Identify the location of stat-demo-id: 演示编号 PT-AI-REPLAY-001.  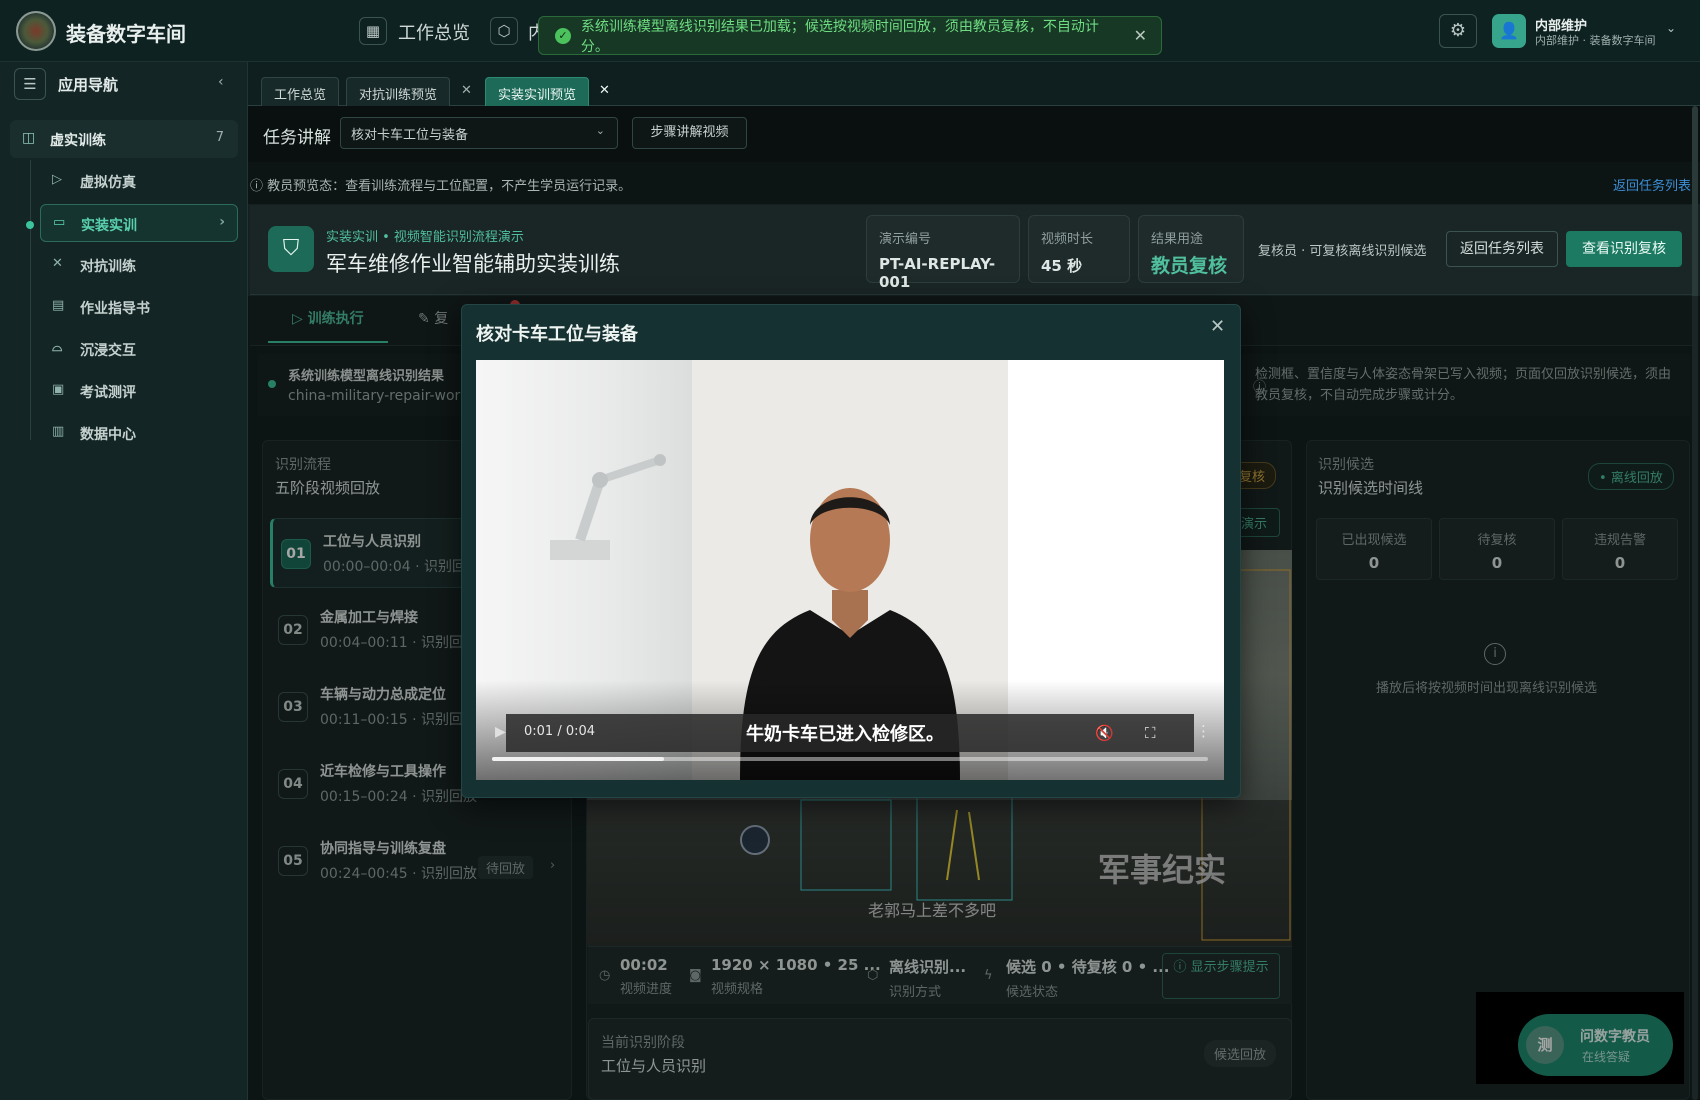
(943, 253).